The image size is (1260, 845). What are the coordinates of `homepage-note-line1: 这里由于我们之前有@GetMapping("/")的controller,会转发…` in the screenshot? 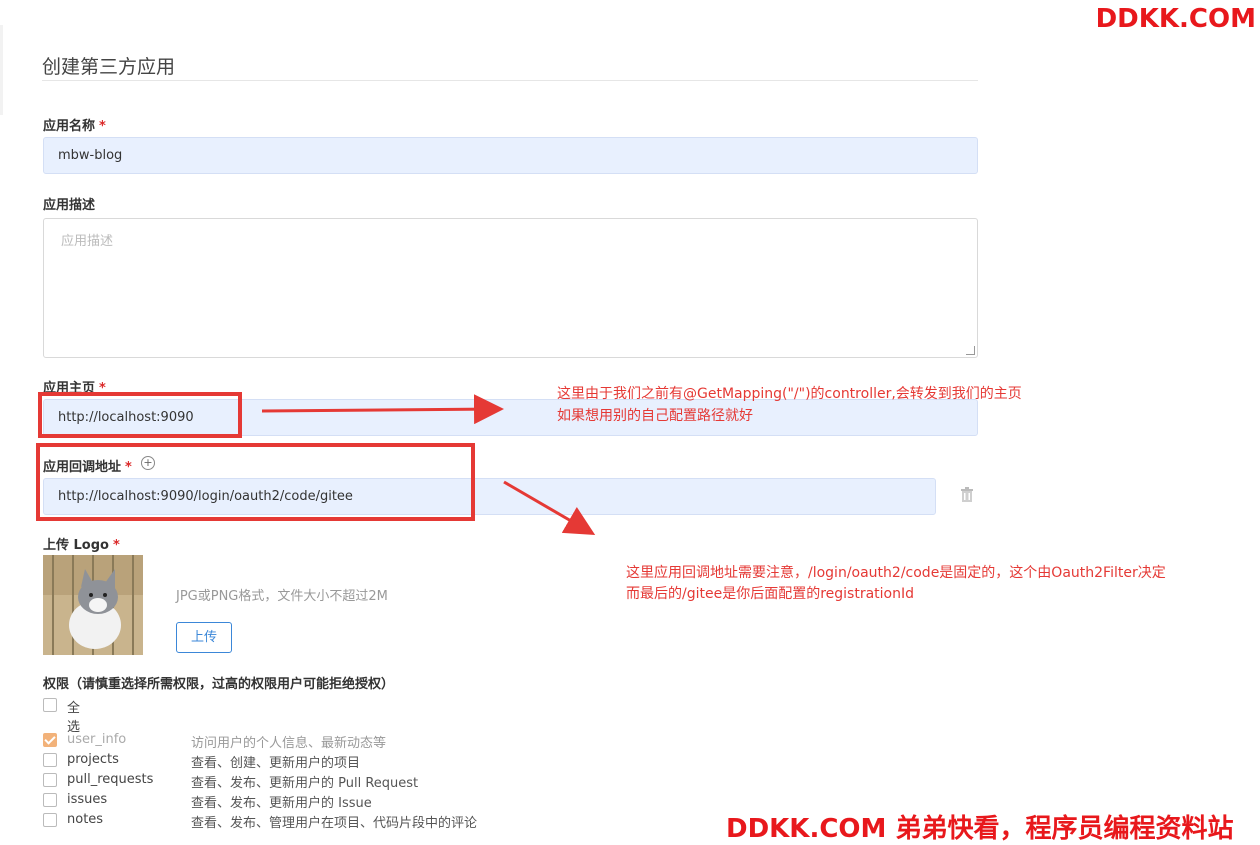 It's located at (789, 394).